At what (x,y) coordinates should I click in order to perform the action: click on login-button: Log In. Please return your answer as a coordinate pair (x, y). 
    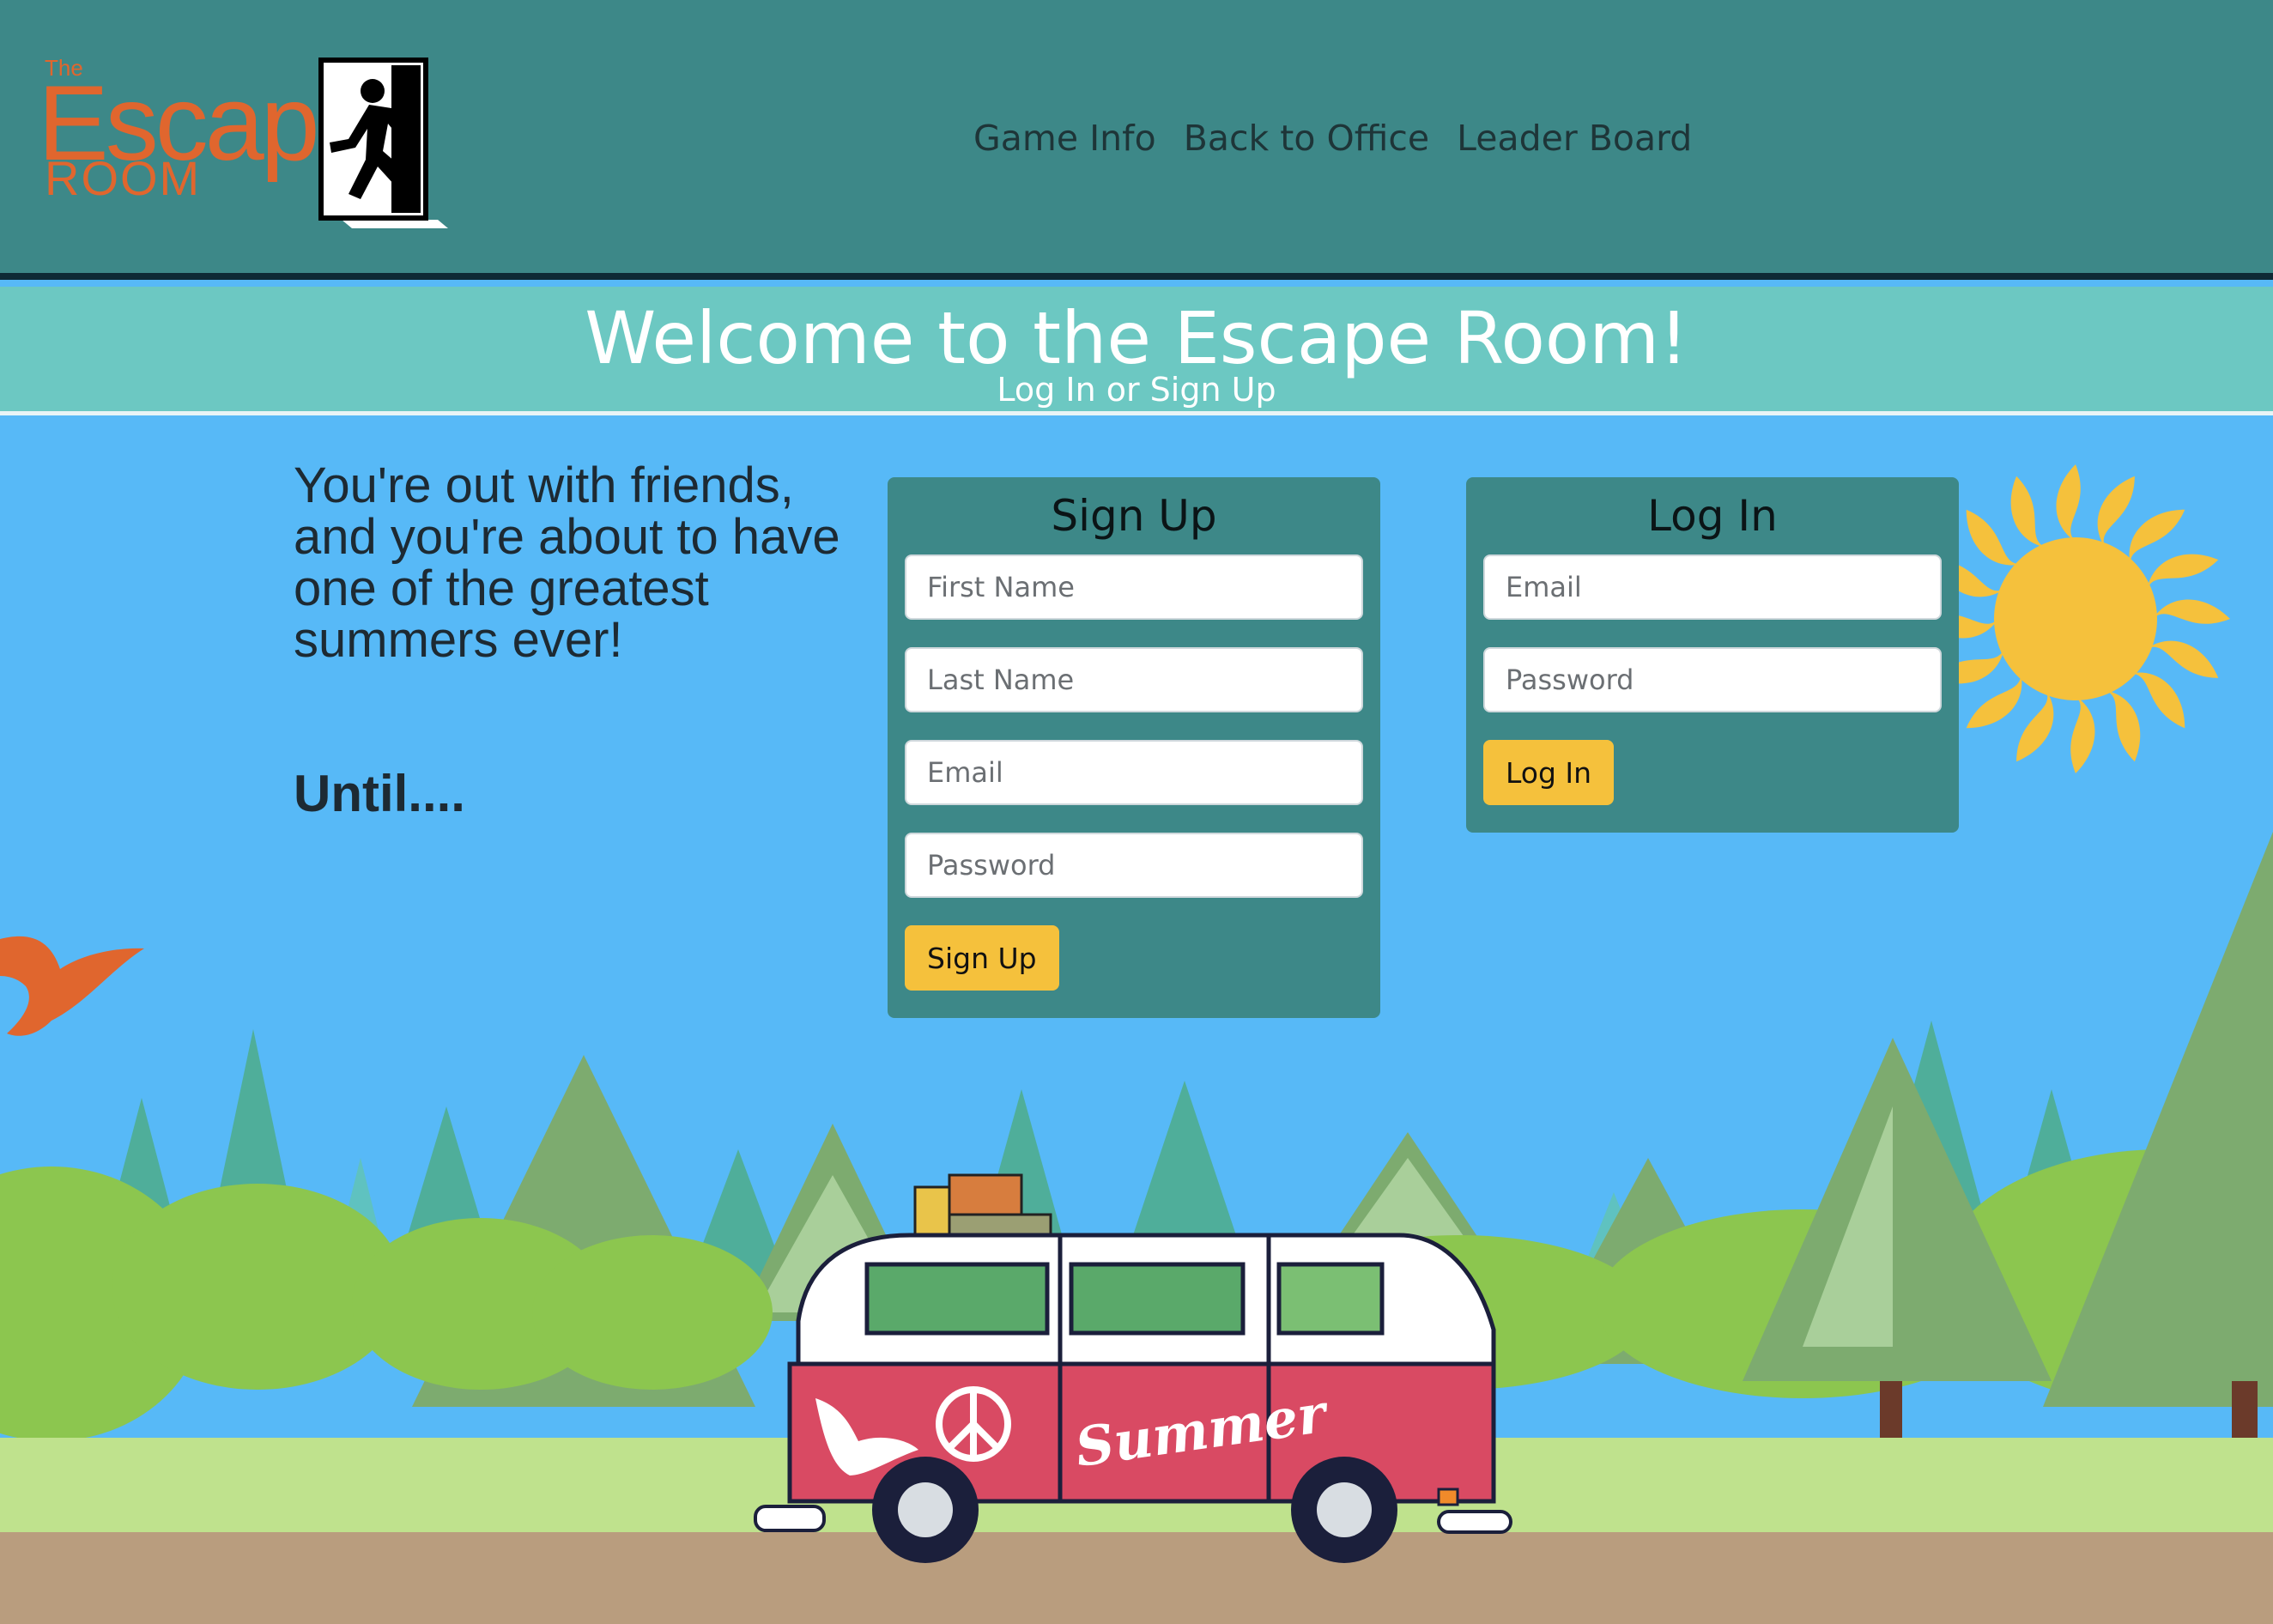
    Looking at the image, I should click on (1549, 772).